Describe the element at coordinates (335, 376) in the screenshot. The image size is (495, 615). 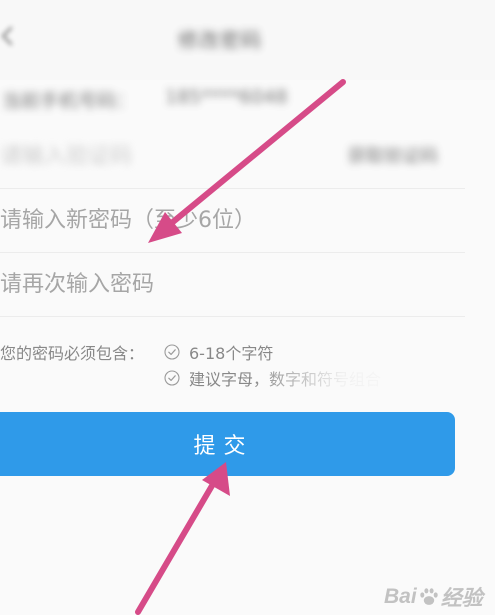
I see `text-fade-overlay` at that location.